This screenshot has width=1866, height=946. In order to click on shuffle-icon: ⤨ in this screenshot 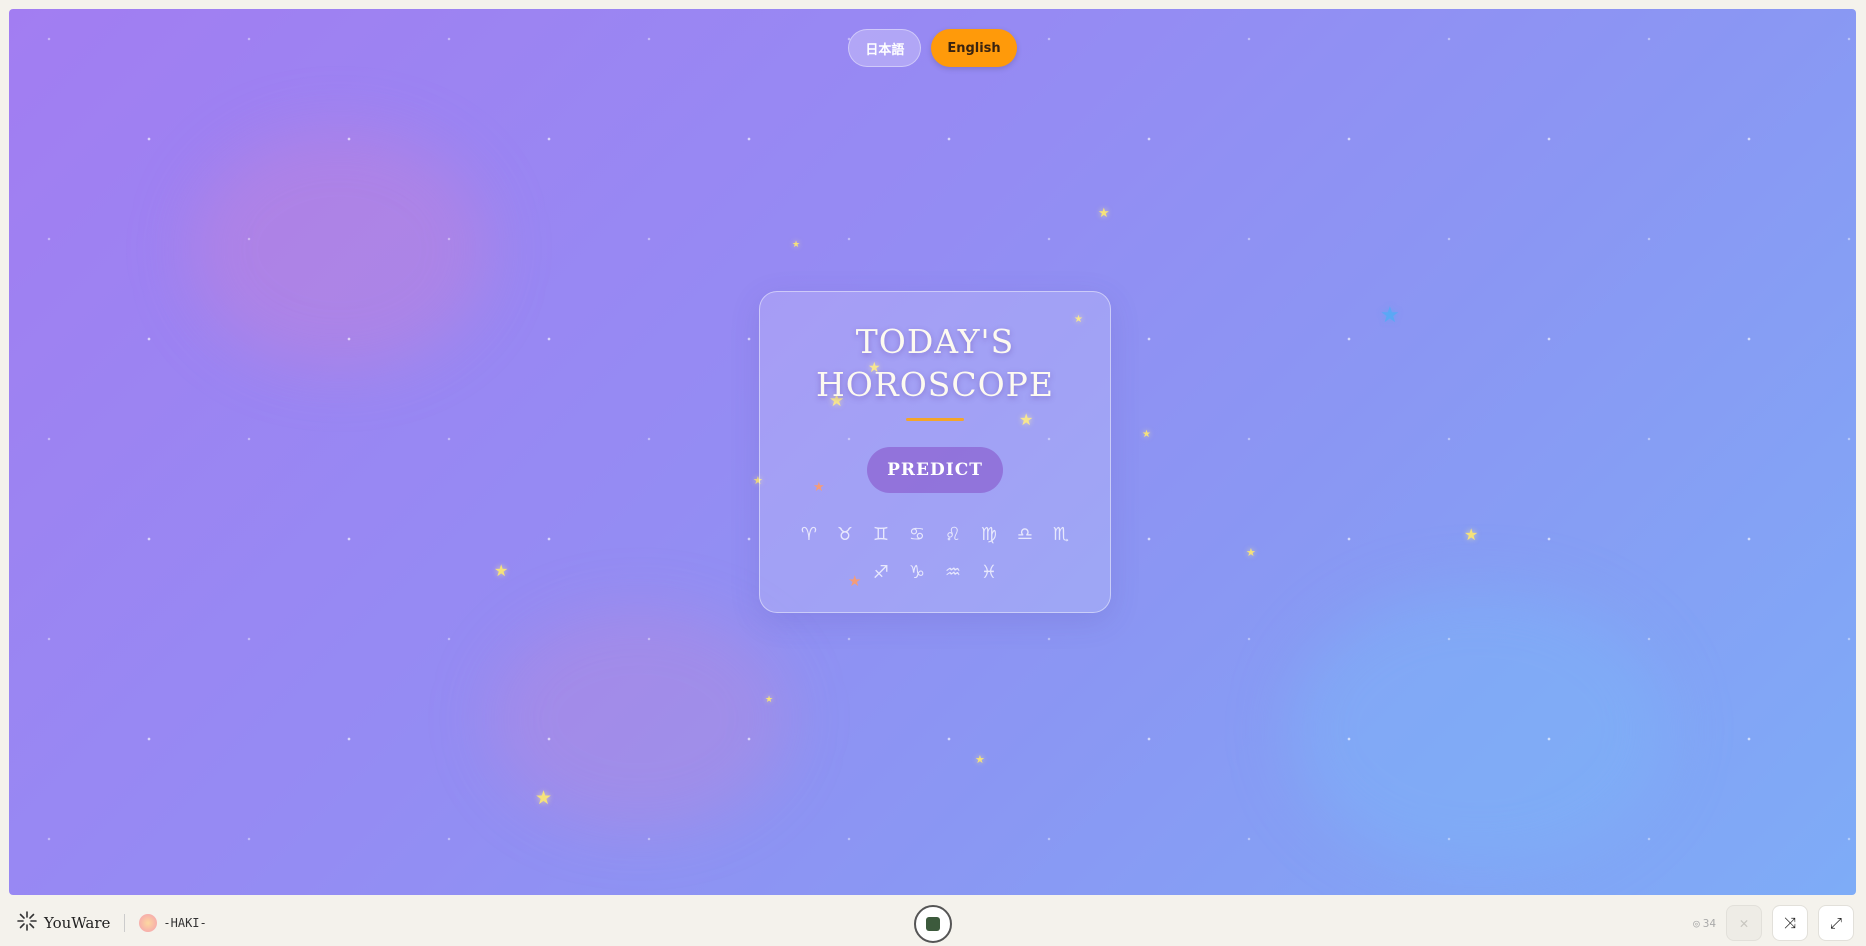, I will do `click(1790, 923)`.